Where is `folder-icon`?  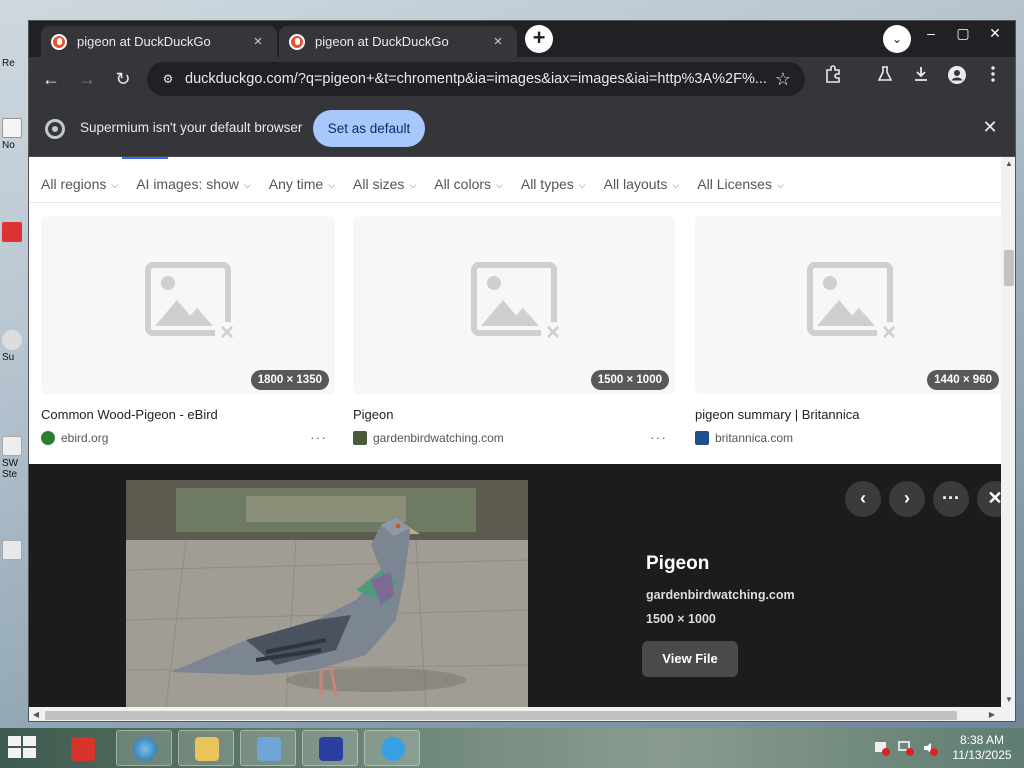 folder-icon is located at coordinates (207, 749).